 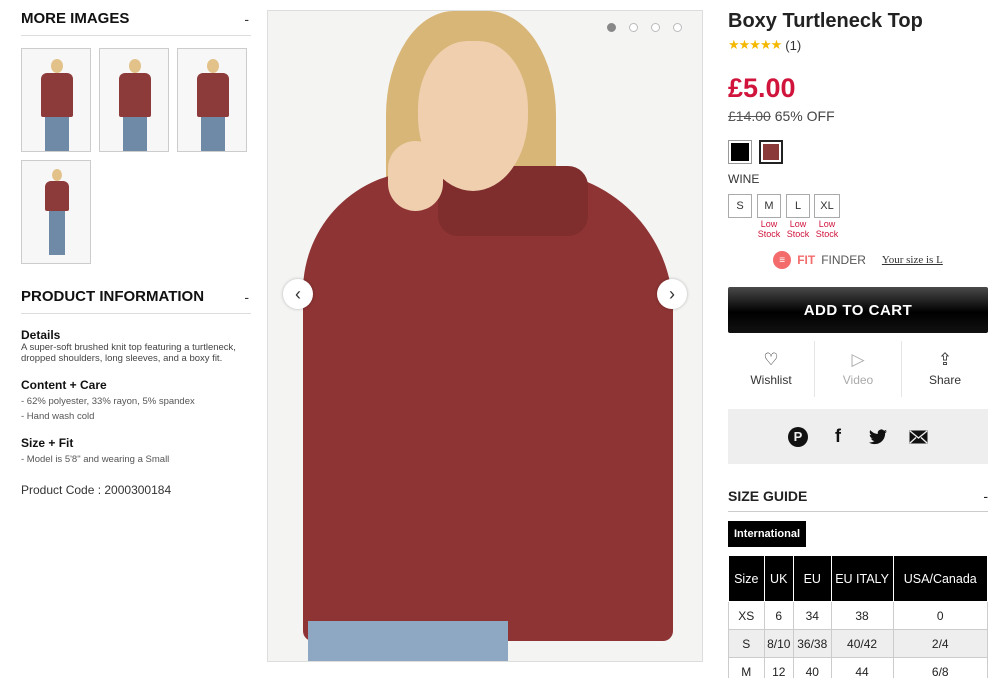 I want to click on more-images-title: MORE IMAGES, so click(x=75, y=18).